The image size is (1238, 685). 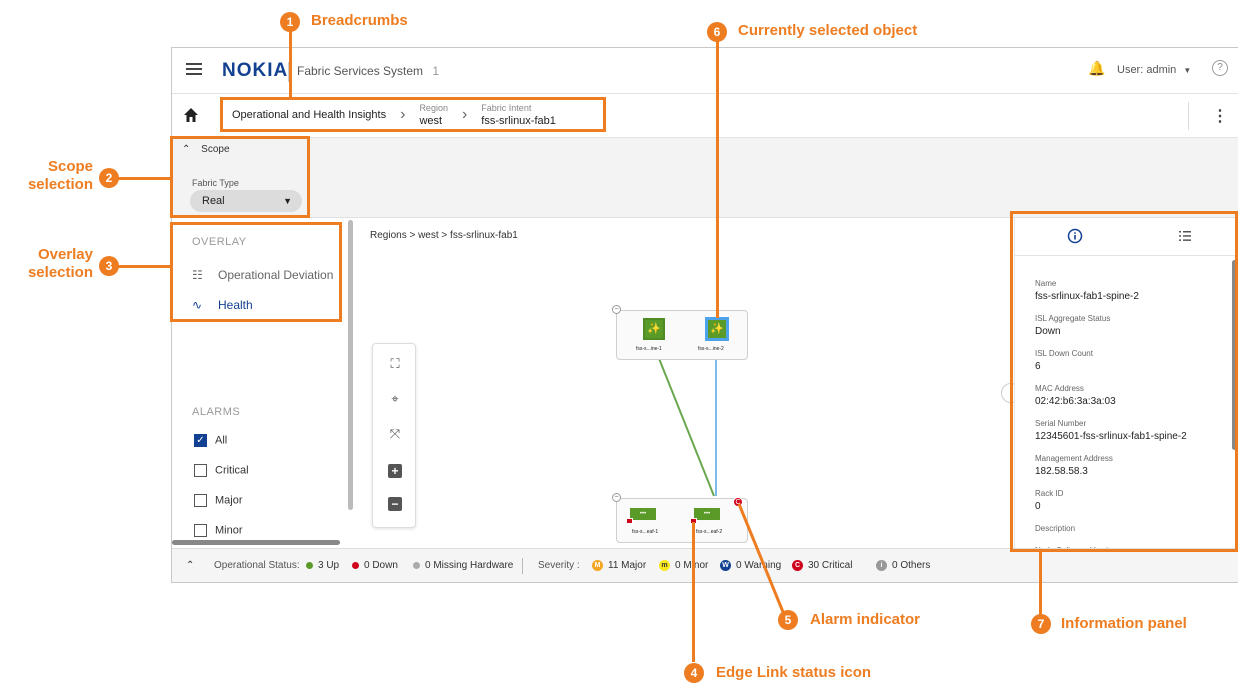 What do you see at coordinates (694, 673) in the screenshot?
I see `callout-badge-4: 4` at bounding box center [694, 673].